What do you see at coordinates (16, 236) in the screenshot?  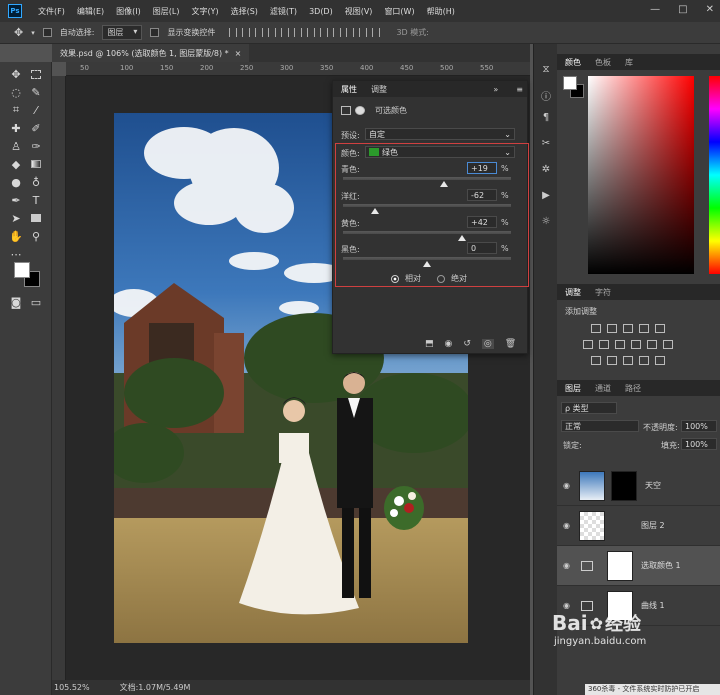 I see `hand-tool-icon: ✋` at bounding box center [16, 236].